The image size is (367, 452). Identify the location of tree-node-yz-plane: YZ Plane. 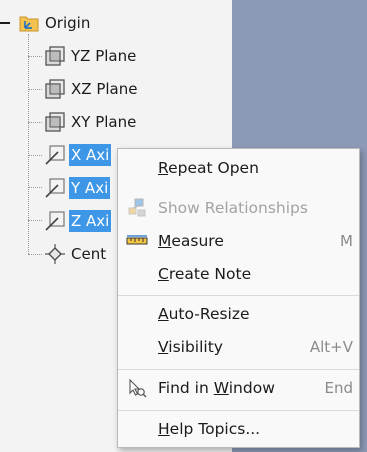
(91, 56).